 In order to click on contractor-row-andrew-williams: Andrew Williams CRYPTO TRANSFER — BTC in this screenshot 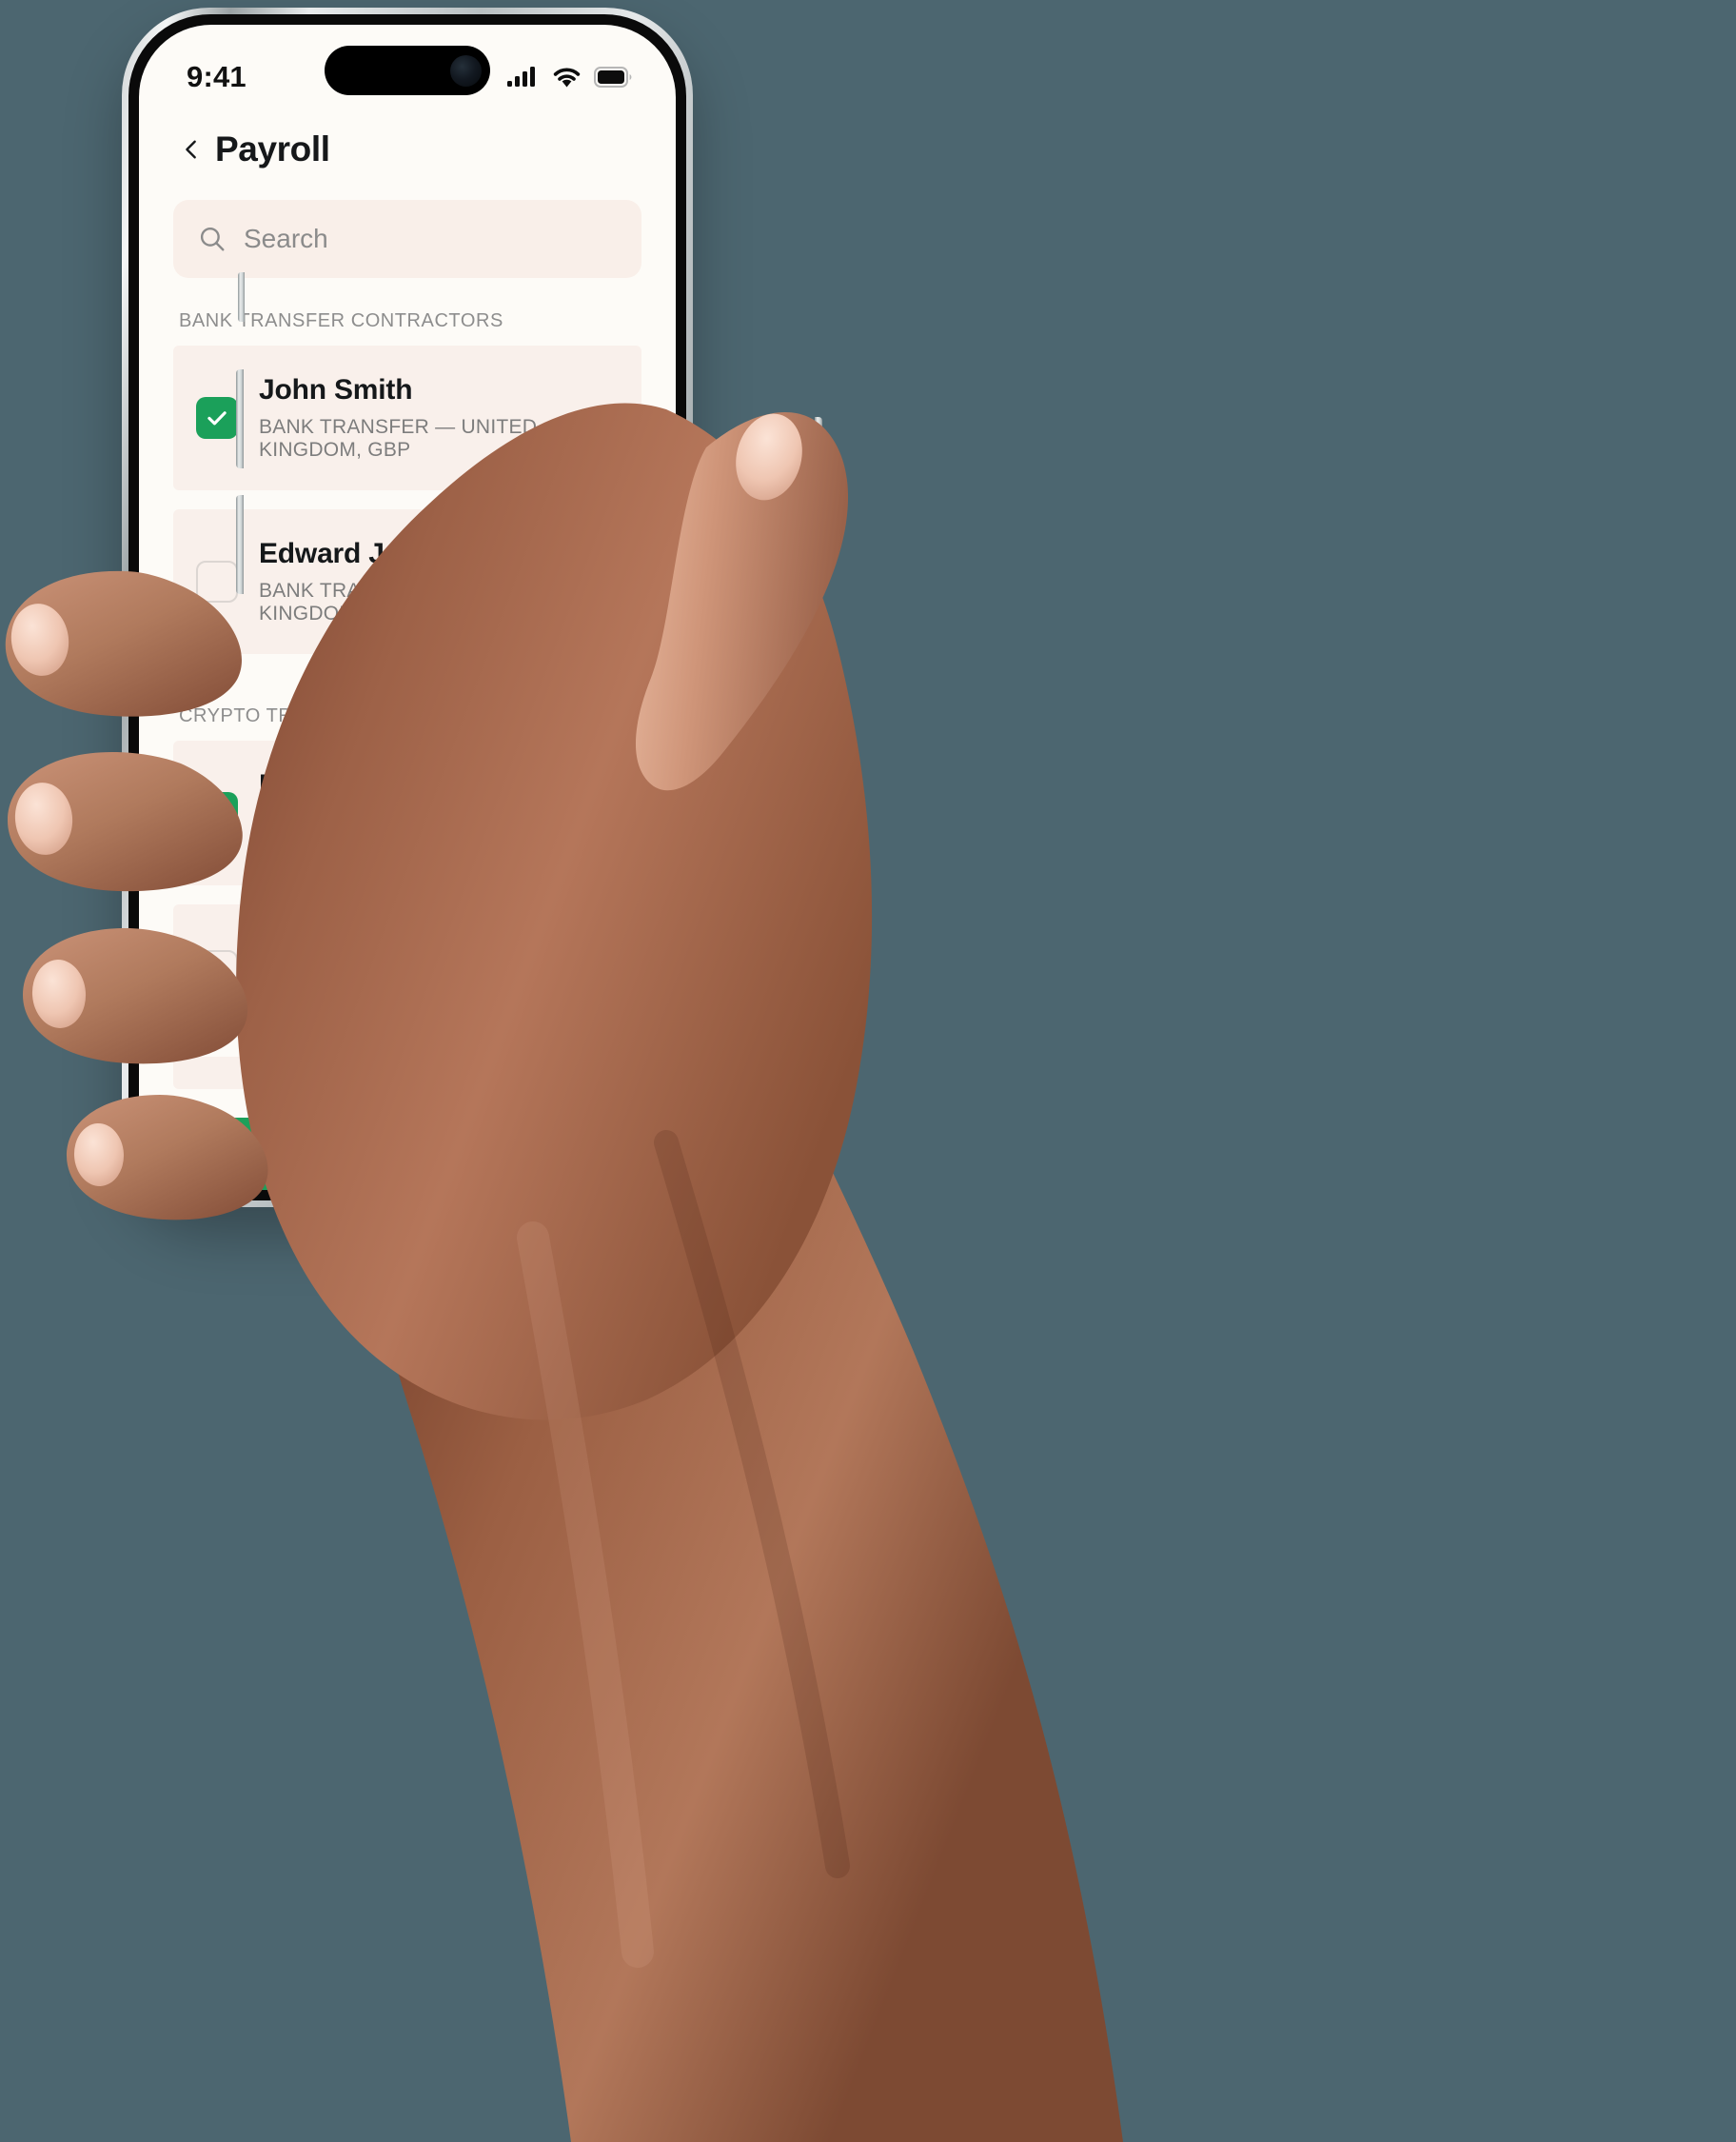, I will do `click(407, 971)`.